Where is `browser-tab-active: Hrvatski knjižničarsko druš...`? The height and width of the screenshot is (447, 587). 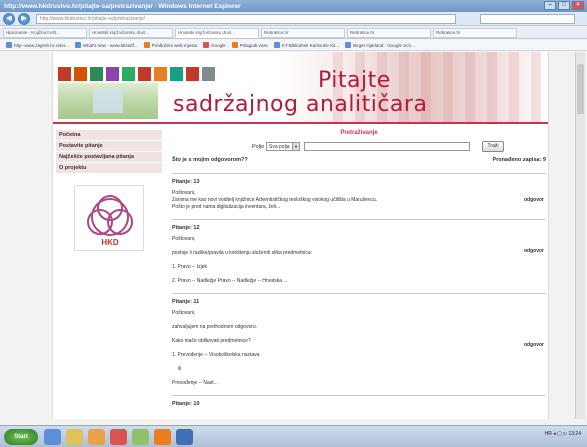 browser-tab-active: Hrvatski knjižničarsko druš... is located at coordinates (217, 33).